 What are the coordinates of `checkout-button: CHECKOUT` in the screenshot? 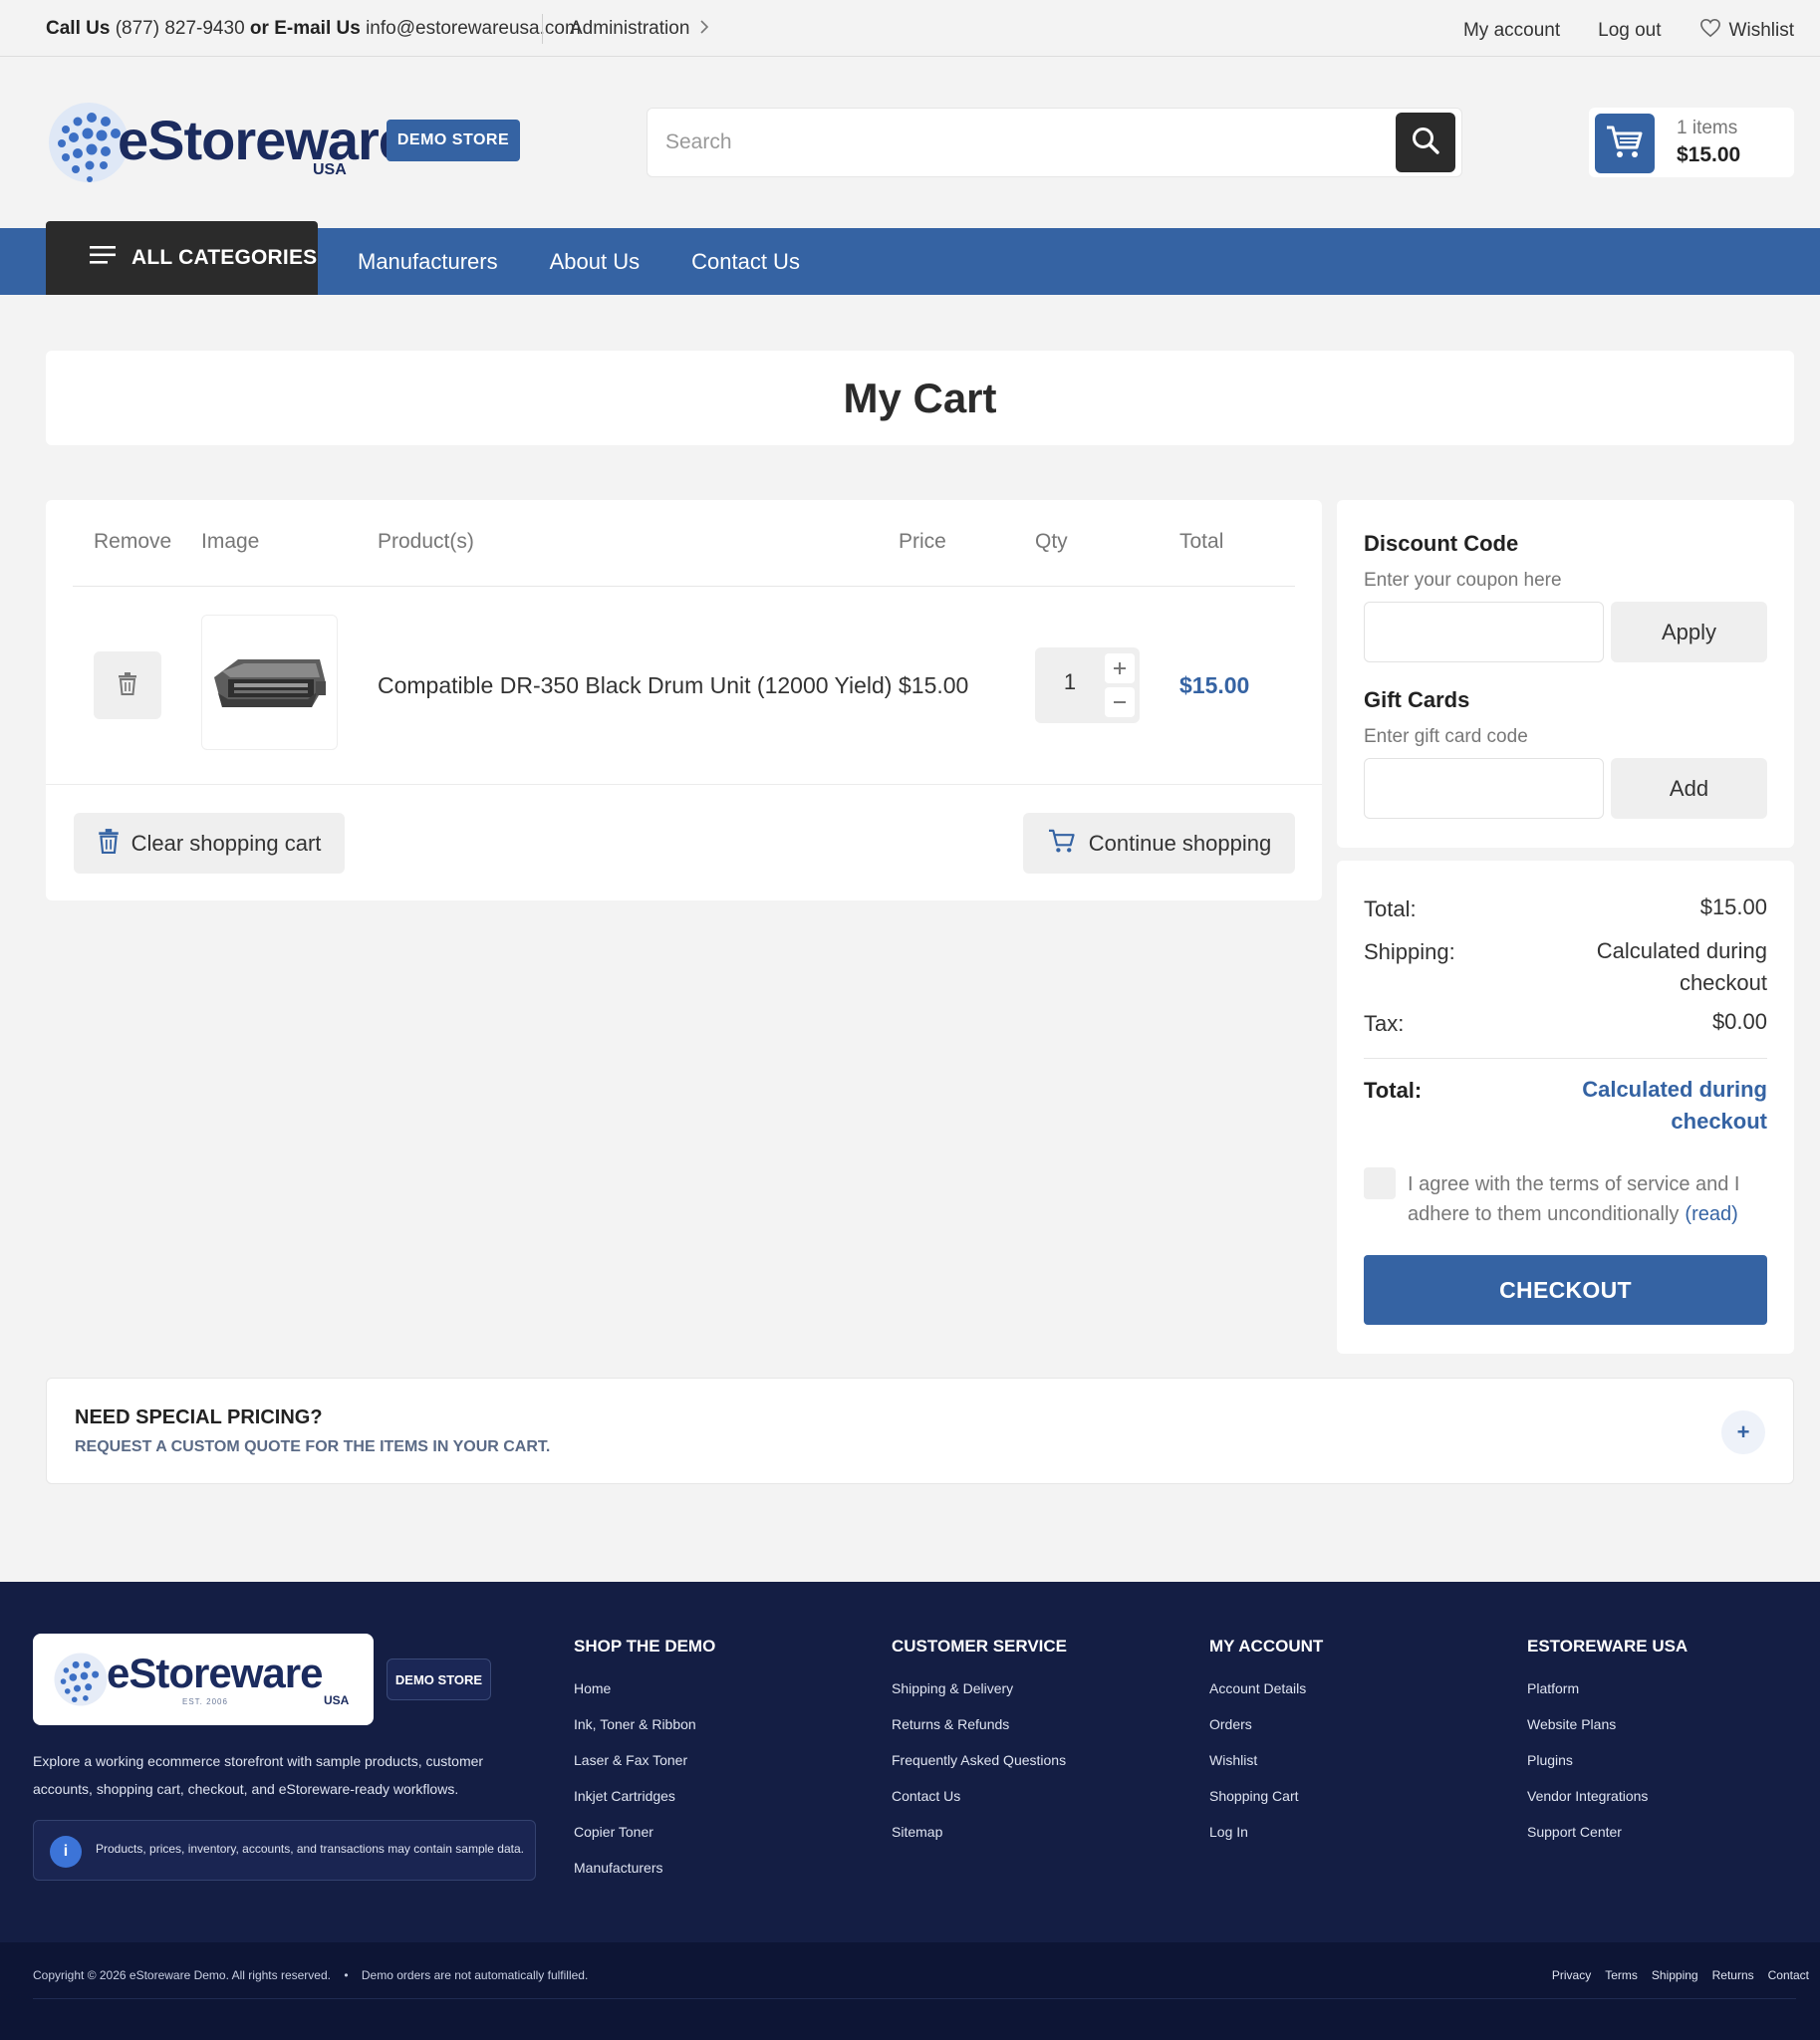 It's located at (1565, 1290).